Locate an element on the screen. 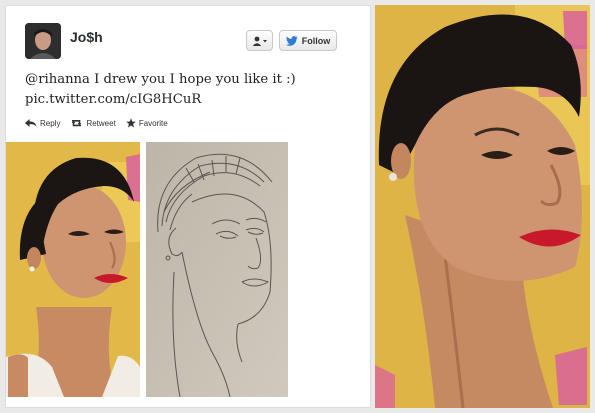 The width and height of the screenshot is (595, 413). user-actions-button is located at coordinates (259, 40).